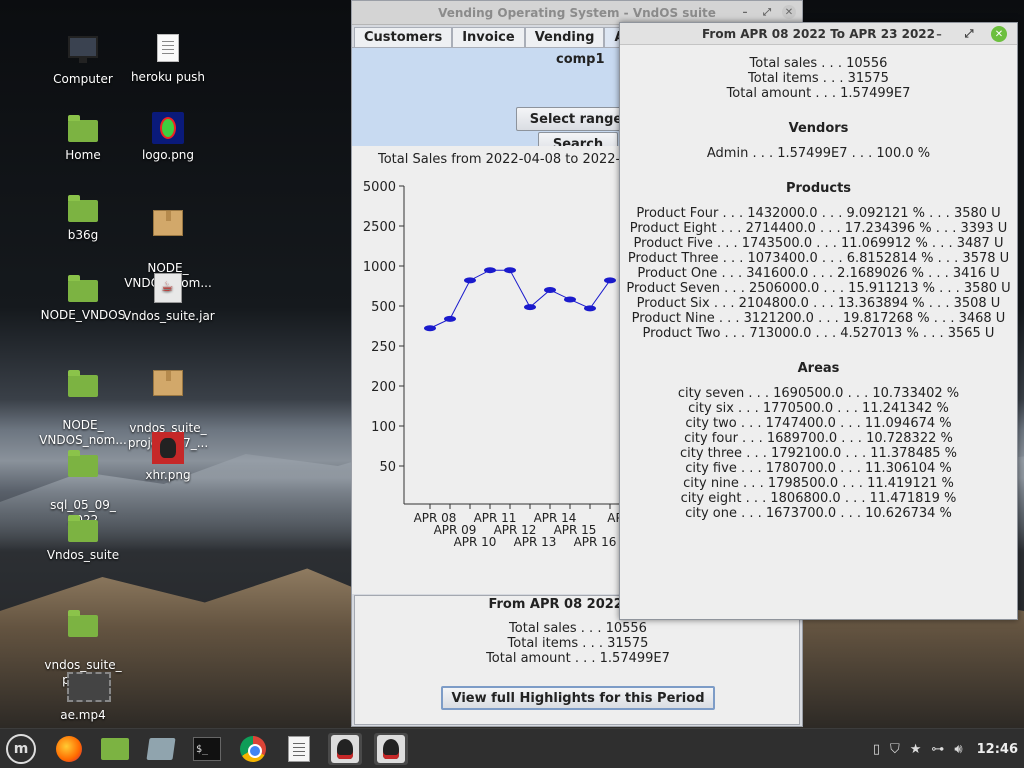 The width and height of the screenshot is (1024, 768). Describe the element at coordinates (520, 299) in the screenshot. I see `series-line` at that location.